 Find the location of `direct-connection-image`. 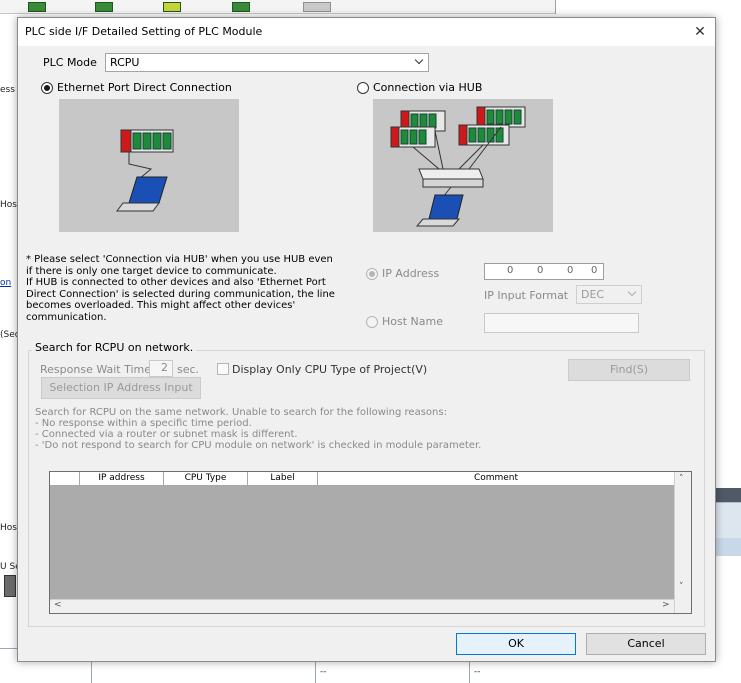

direct-connection-image is located at coordinates (149, 165).